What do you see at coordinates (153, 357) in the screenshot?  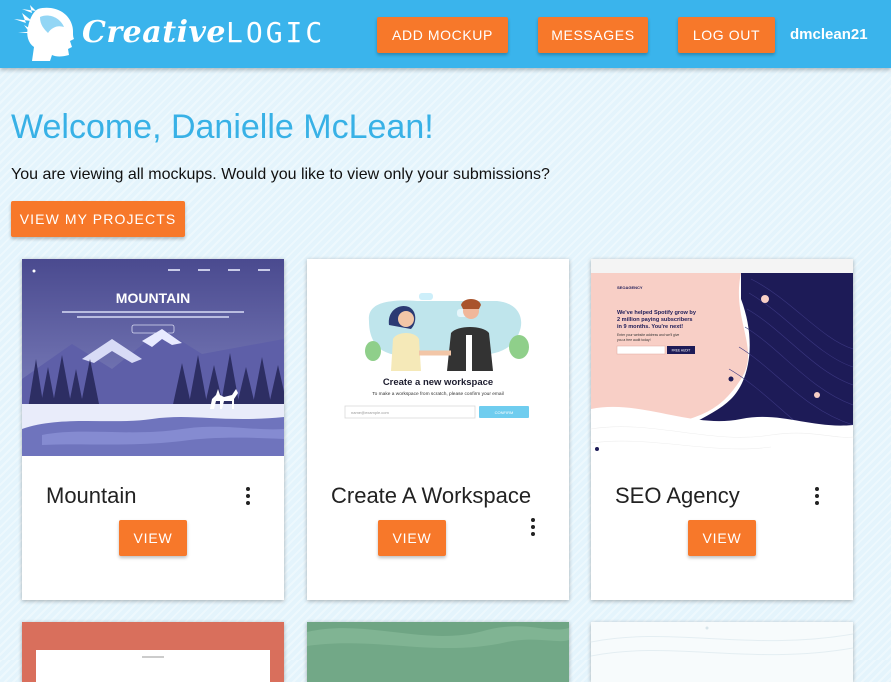 I see `mockup-thumbnail-mountain: MOUNTAIN` at bounding box center [153, 357].